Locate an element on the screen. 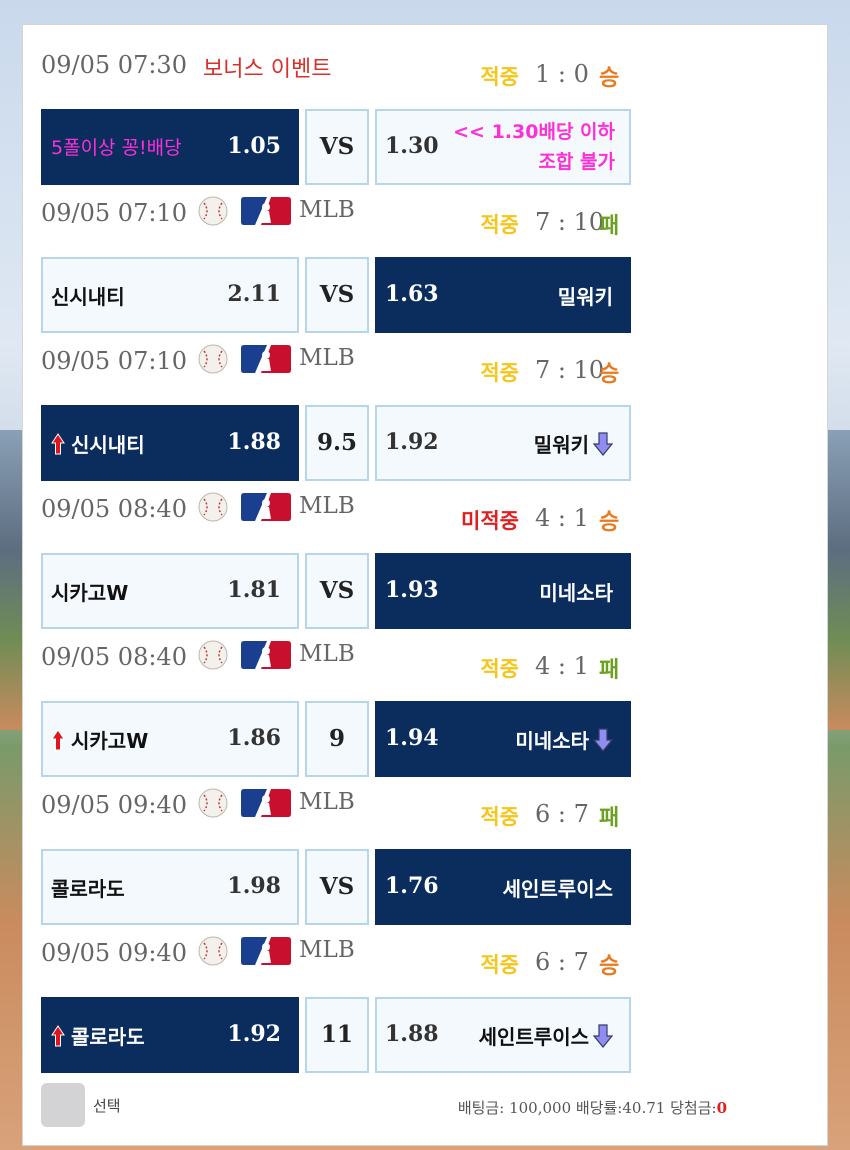 This screenshot has width=850, height=1150. event-vs: VS is located at coordinates (337, 146).